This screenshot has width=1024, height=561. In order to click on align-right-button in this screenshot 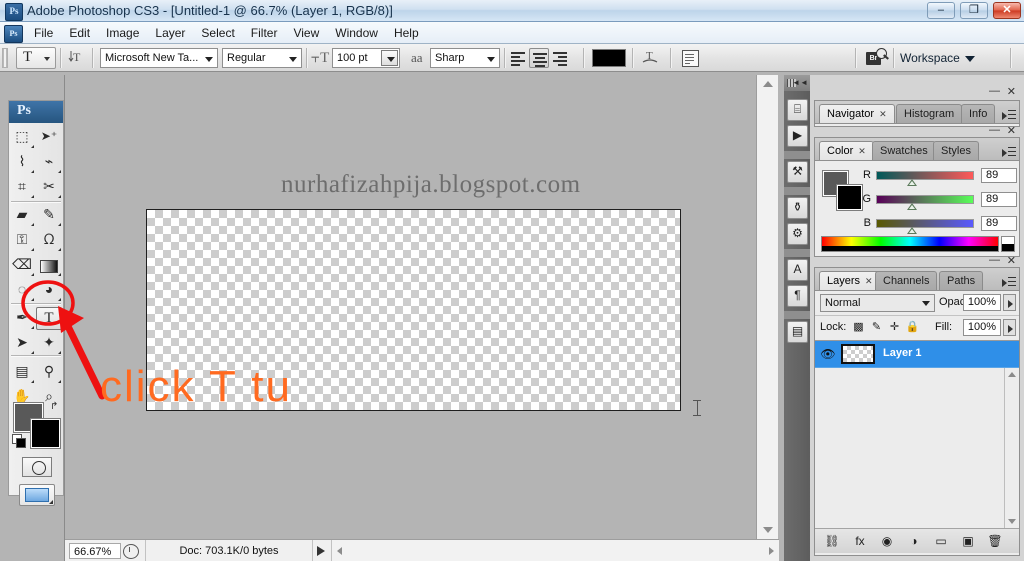, I will do `click(560, 58)`.